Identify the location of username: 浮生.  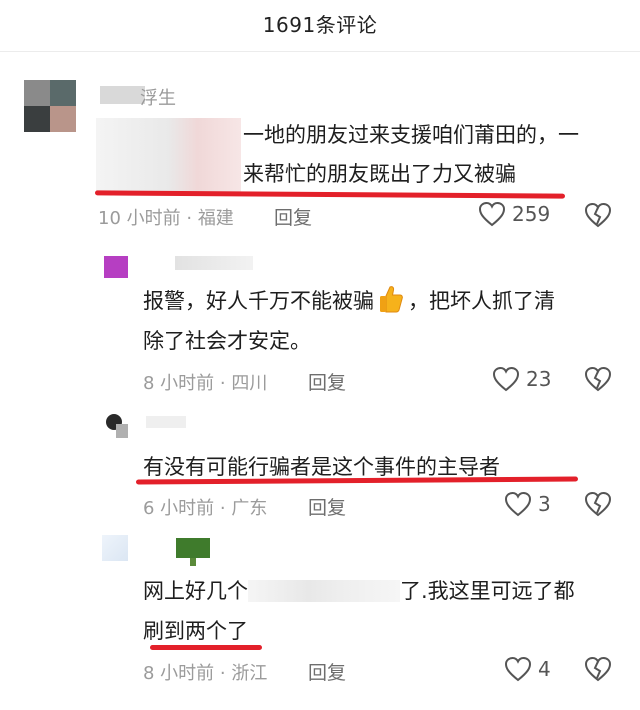
(158, 97).